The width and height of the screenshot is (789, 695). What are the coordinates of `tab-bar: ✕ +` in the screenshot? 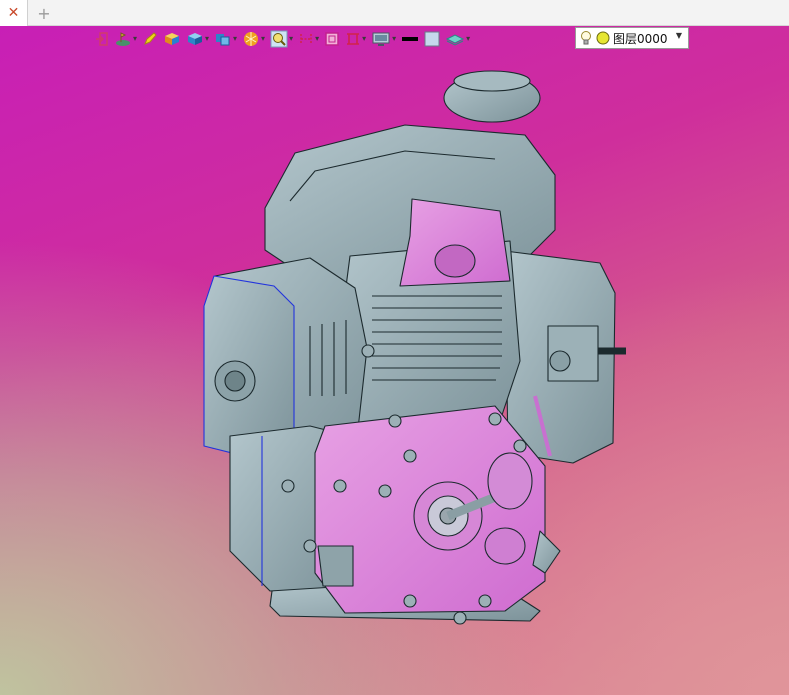 It's located at (394, 13).